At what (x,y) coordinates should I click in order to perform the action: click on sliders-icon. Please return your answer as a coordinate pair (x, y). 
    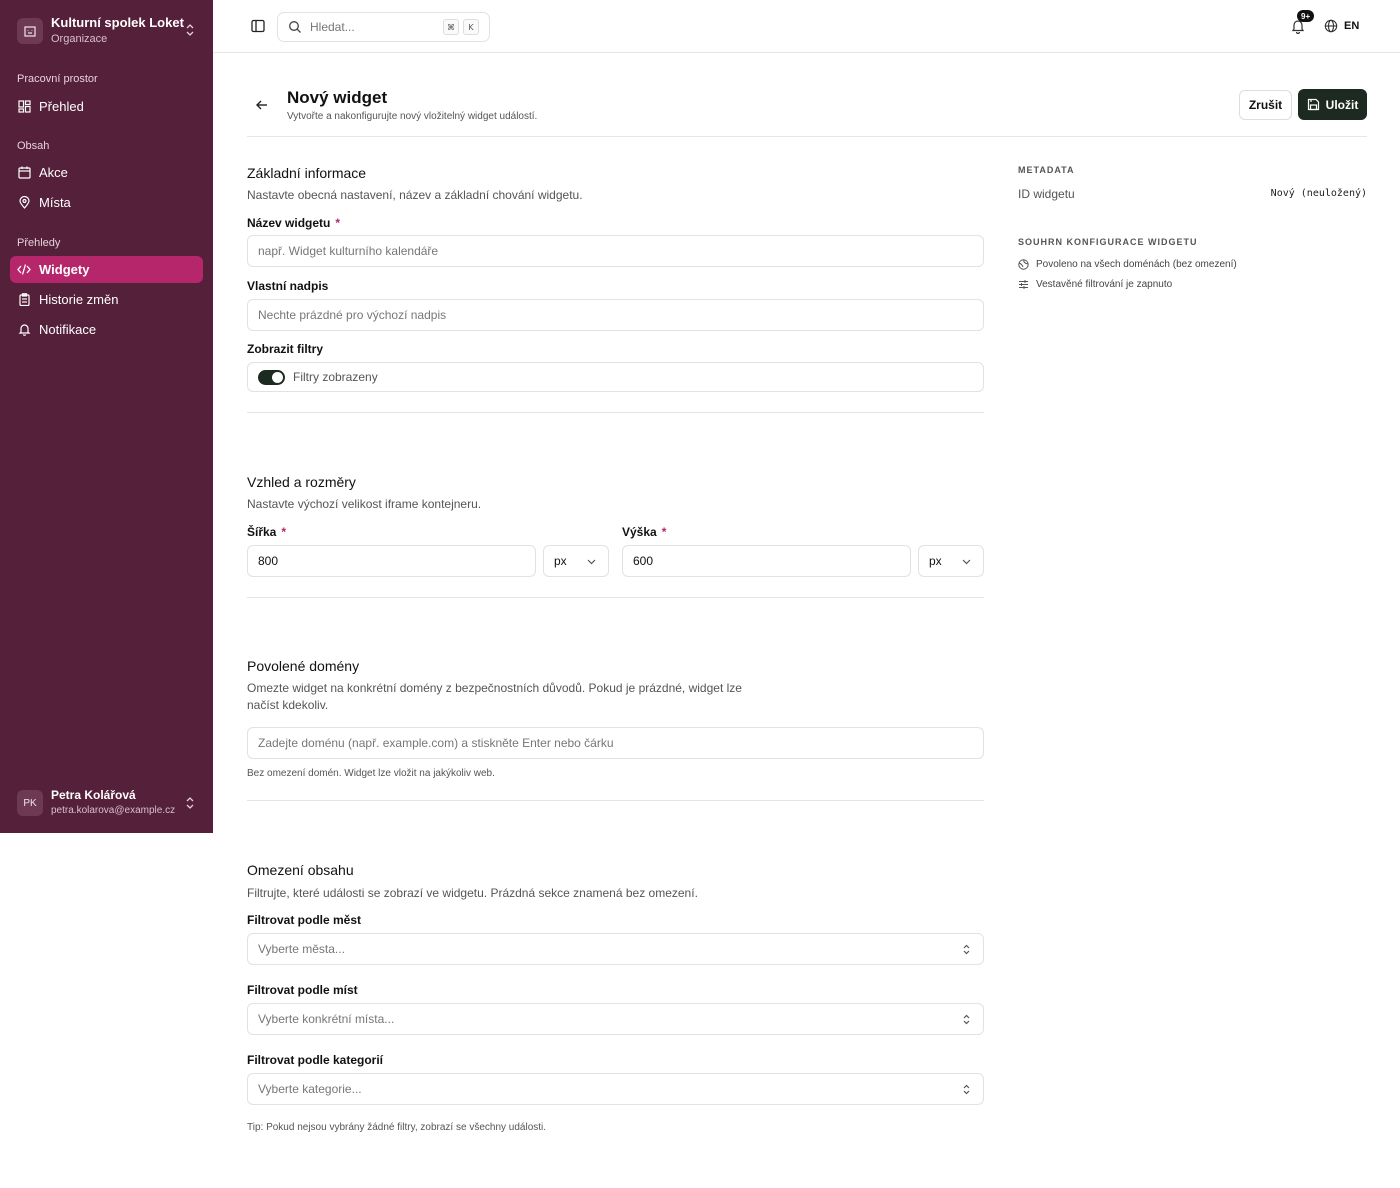
    Looking at the image, I should click on (1023, 284).